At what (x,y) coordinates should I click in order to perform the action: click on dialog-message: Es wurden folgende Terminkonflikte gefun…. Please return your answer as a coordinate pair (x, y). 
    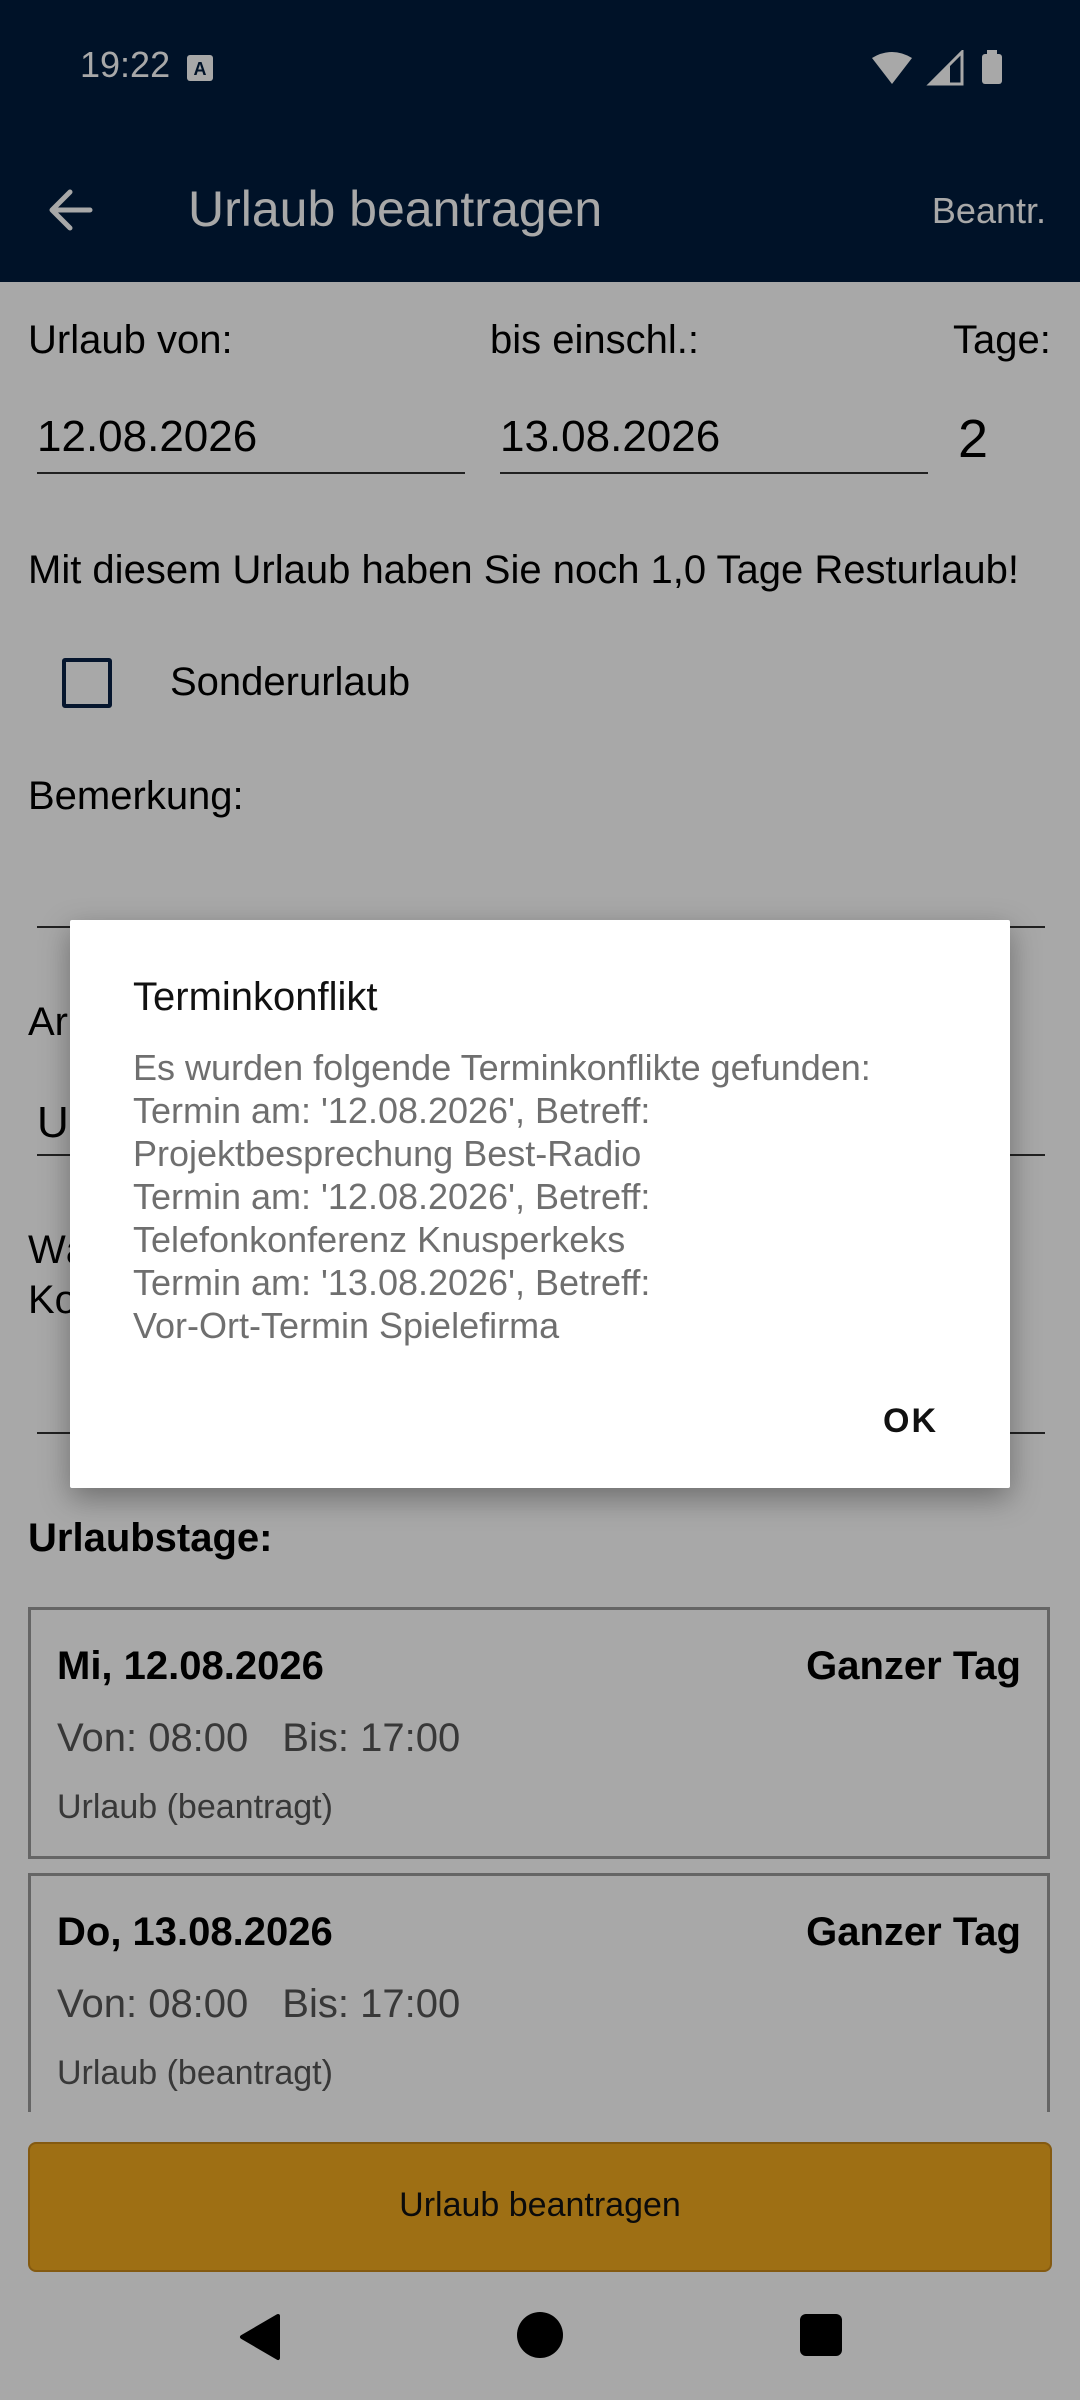
    Looking at the image, I should click on (502, 1196).